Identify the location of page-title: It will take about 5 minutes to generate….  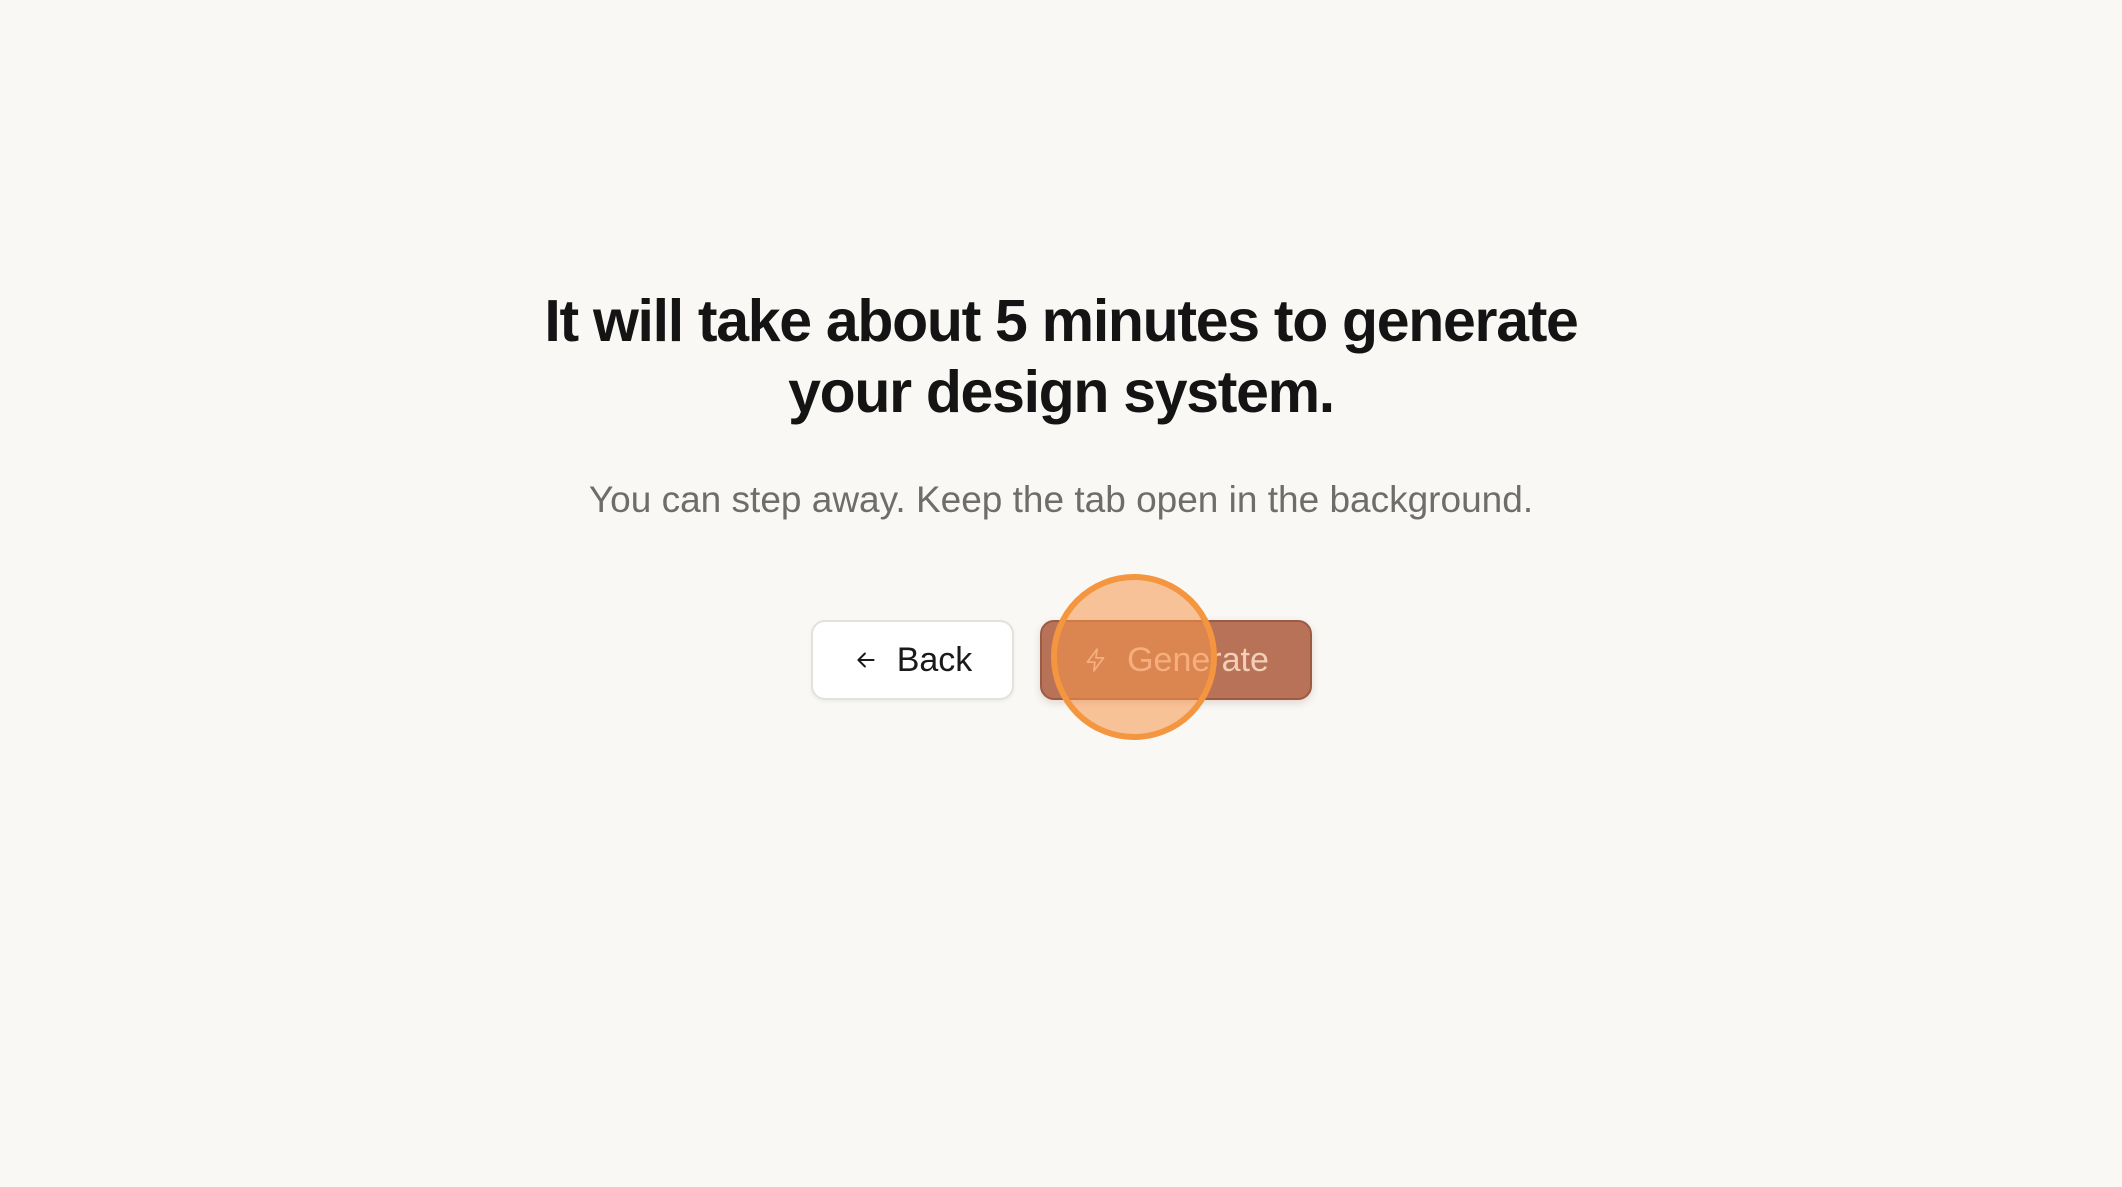
(1061, 357).